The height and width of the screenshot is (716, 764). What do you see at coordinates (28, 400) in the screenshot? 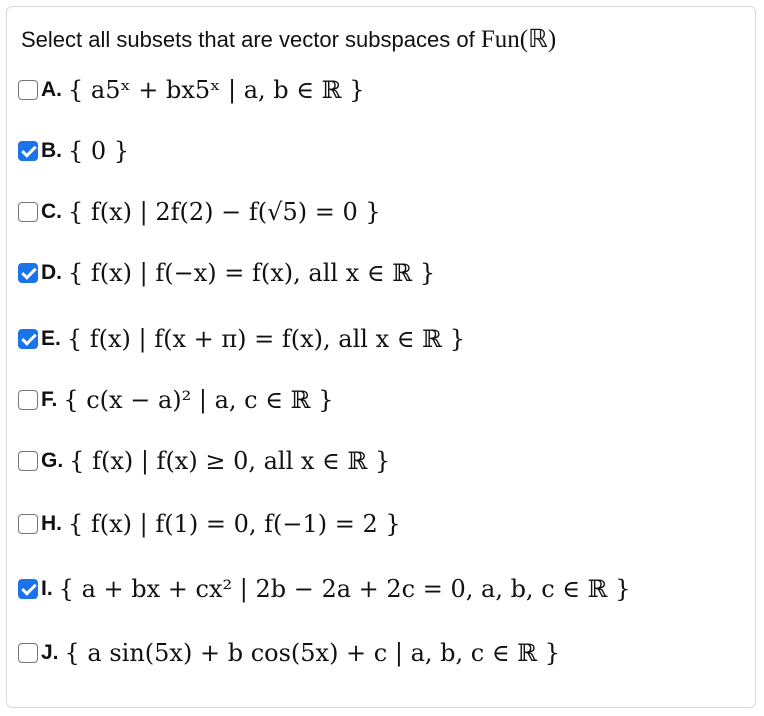
I see `checkbox-f` at bounding box center [28, 400].